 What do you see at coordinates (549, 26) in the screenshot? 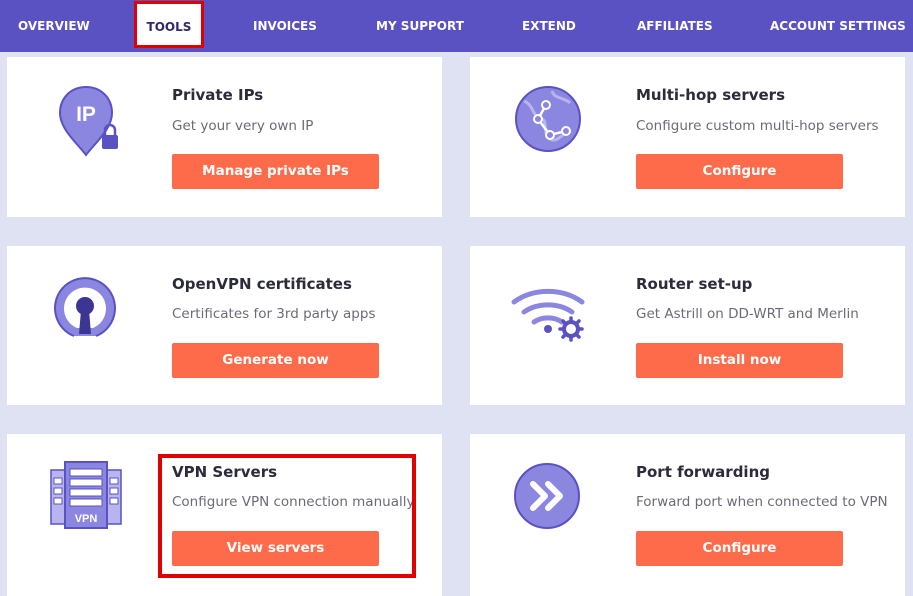
I see `nav-extend: EXTEND` at bounding box center [549, 26].